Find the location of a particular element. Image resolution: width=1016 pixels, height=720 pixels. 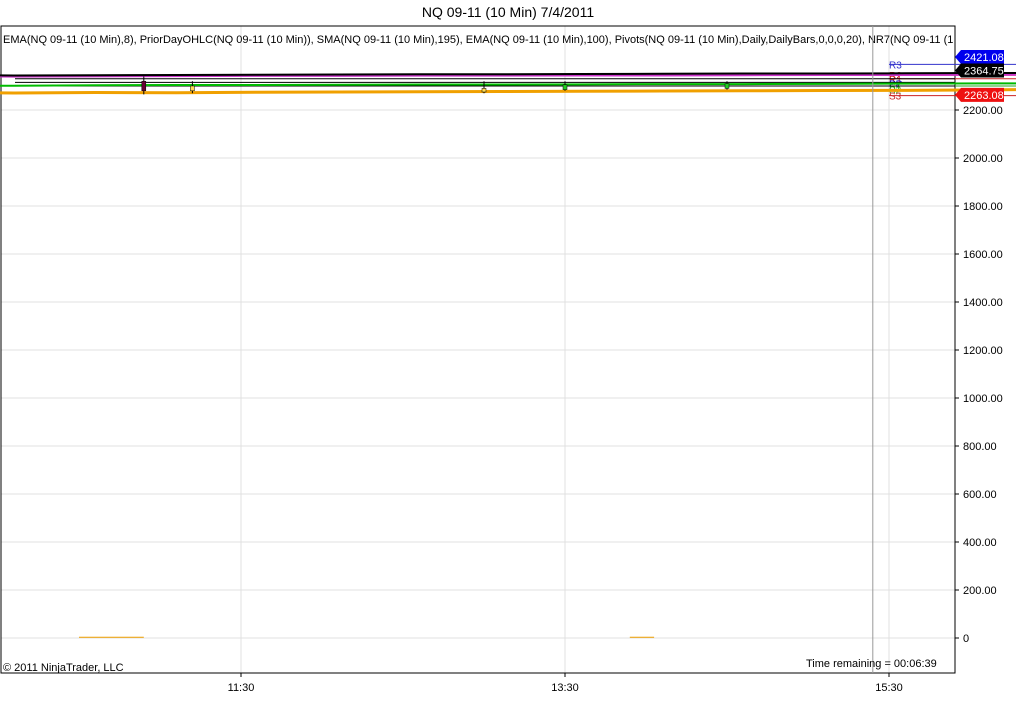

price-label-text: 2263.08 is located at coordinates (984, 96).